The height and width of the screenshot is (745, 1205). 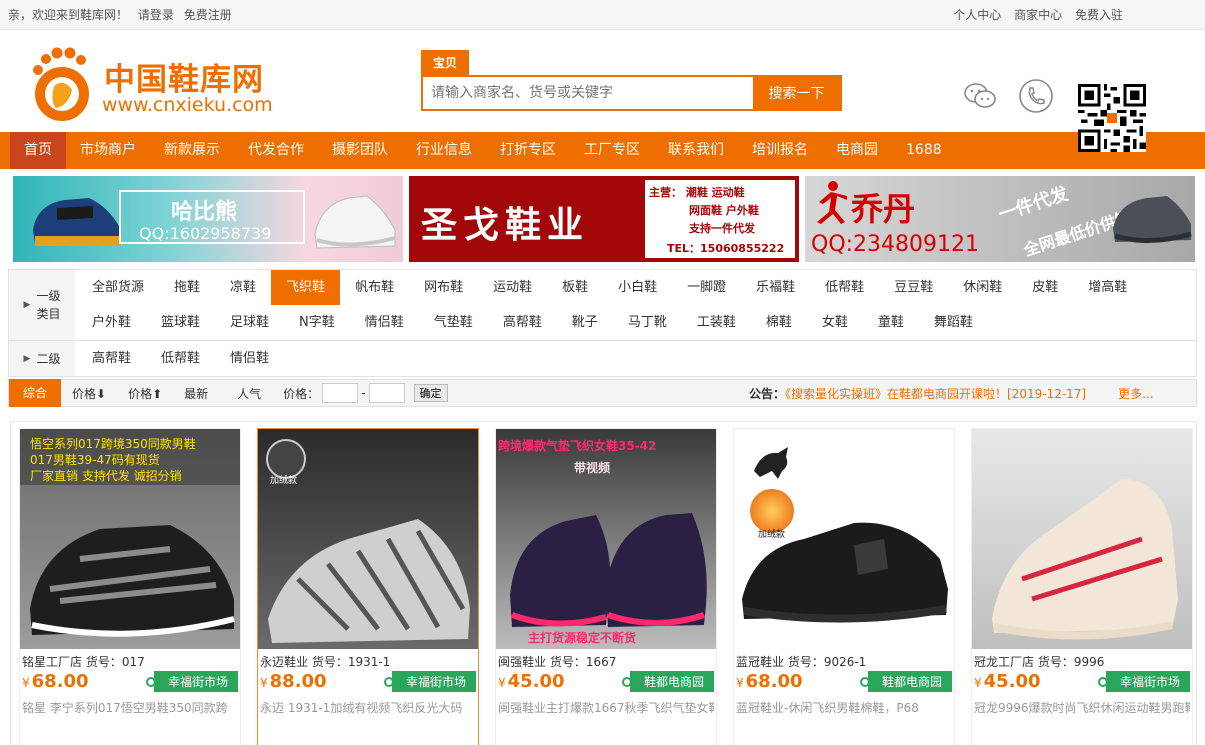 What do you see at coordinates (445, 62) in the screenshot?
I see `search-tab-product: 宝贝` at bounding box center [445, 62].